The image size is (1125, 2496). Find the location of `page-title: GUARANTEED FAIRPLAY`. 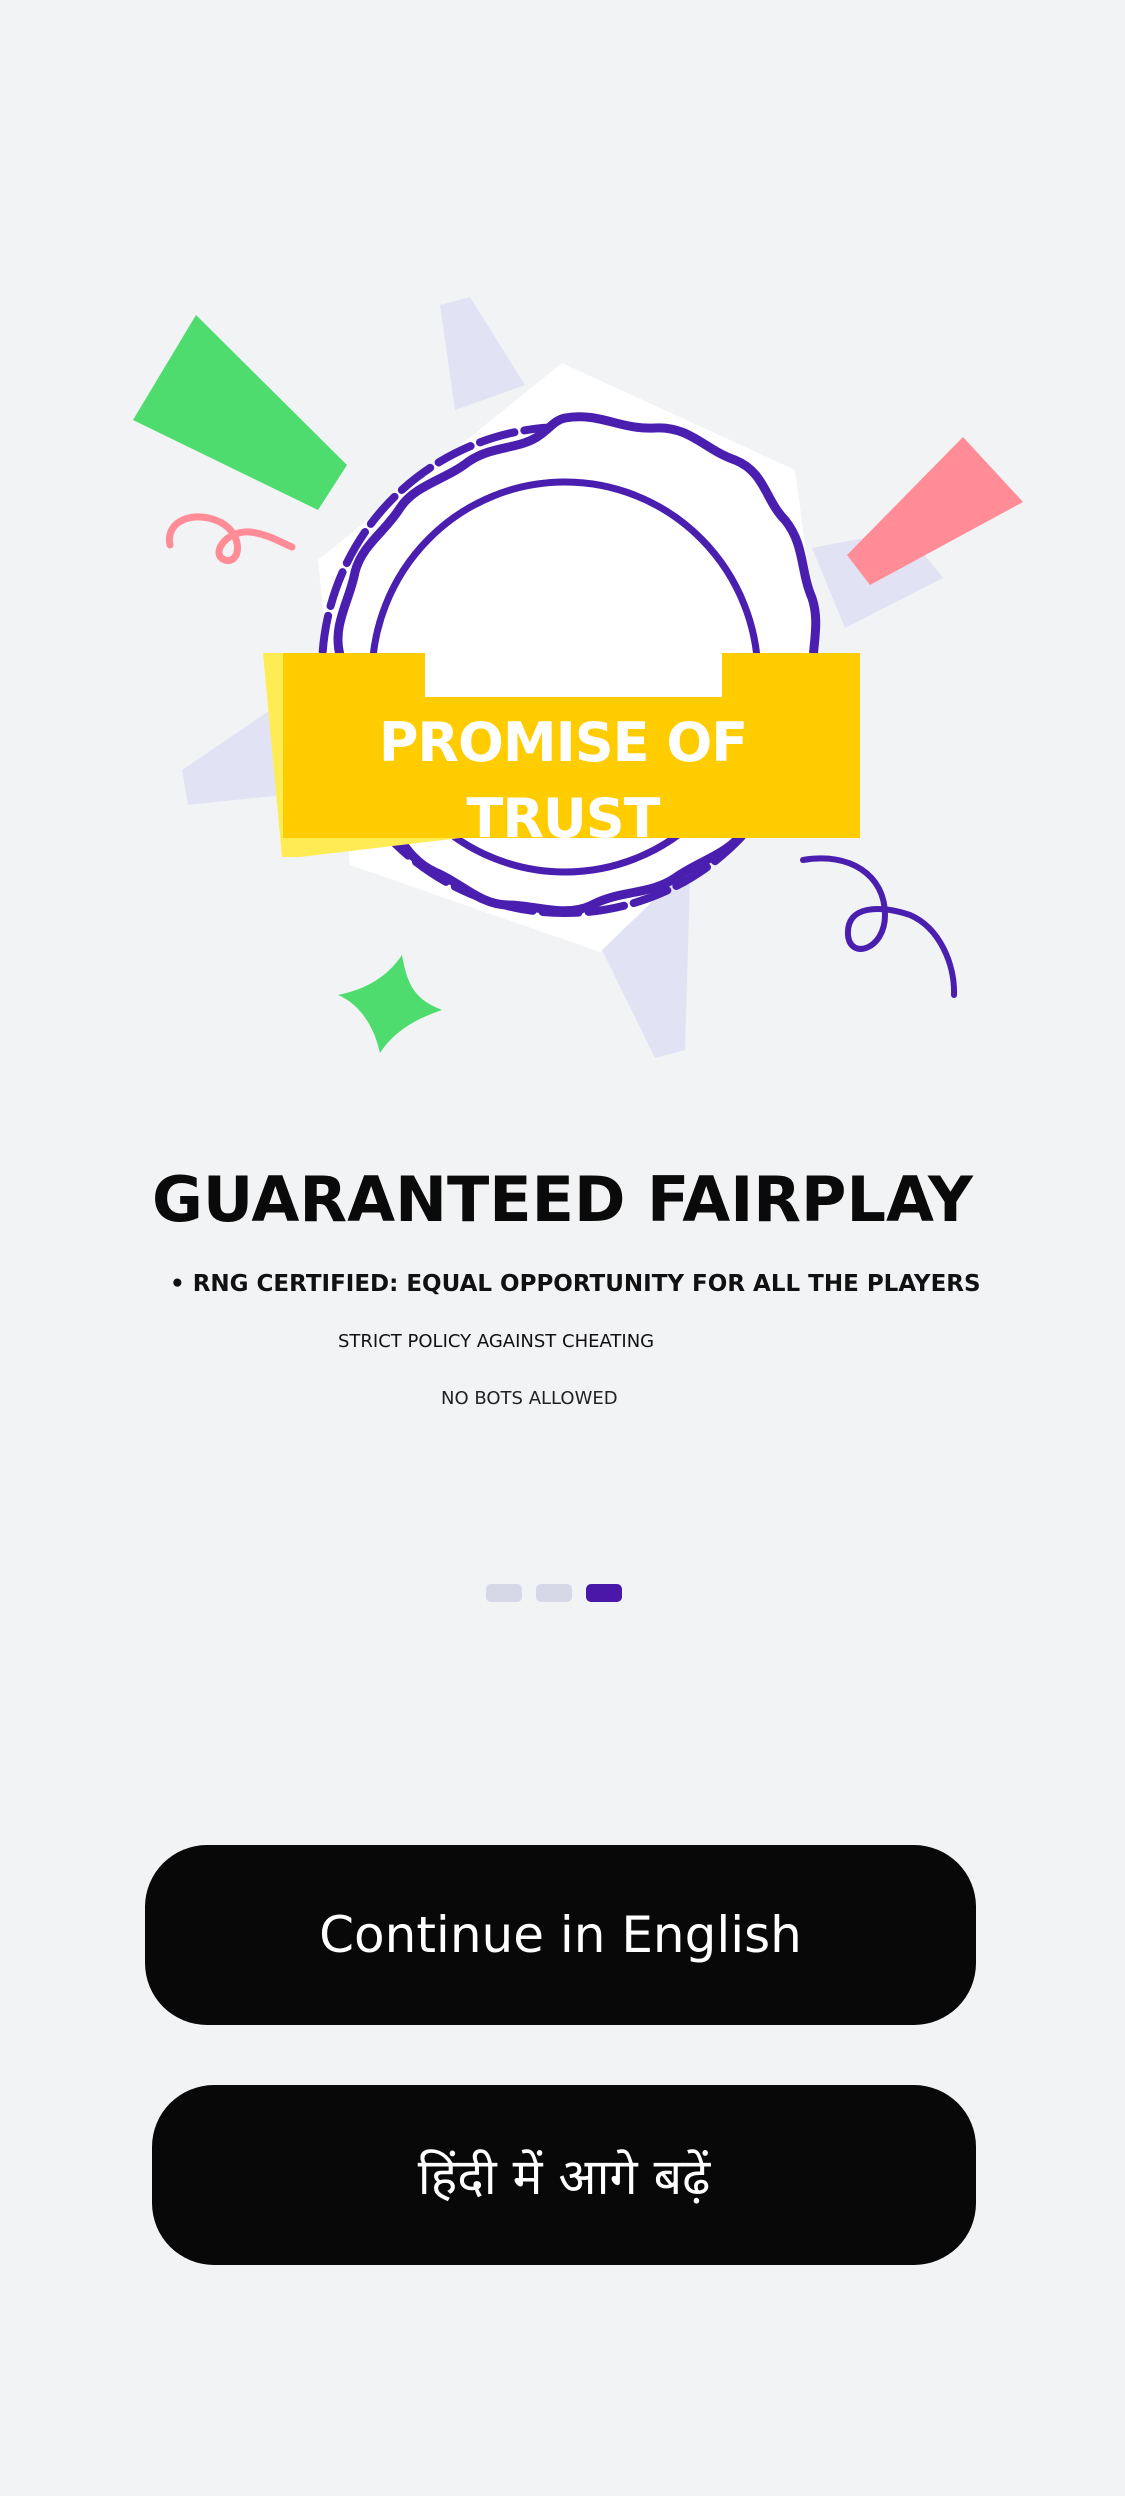

page-title: GUARANTEED FAIRPLAY is located at coordinates (562, 1199).